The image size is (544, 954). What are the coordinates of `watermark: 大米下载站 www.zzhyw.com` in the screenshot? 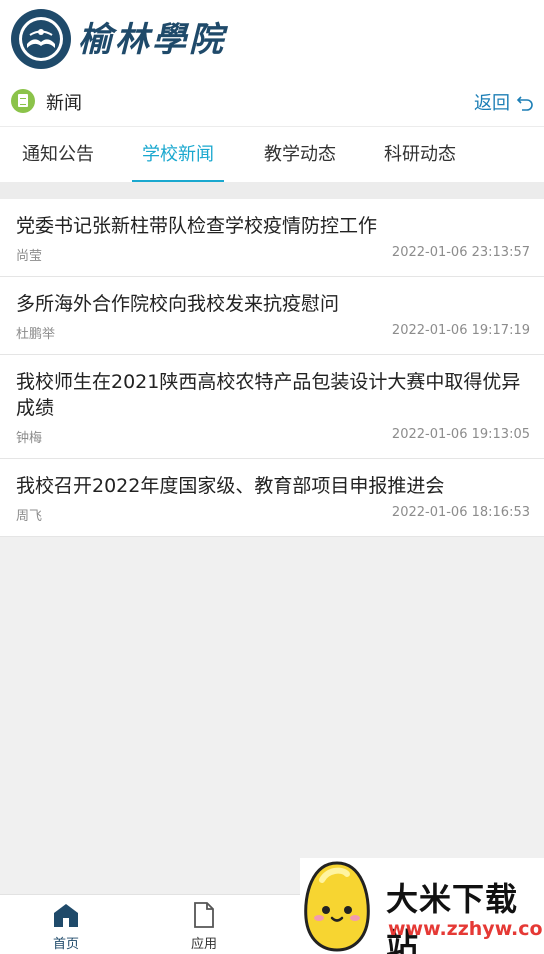 It's located at (422, 906).